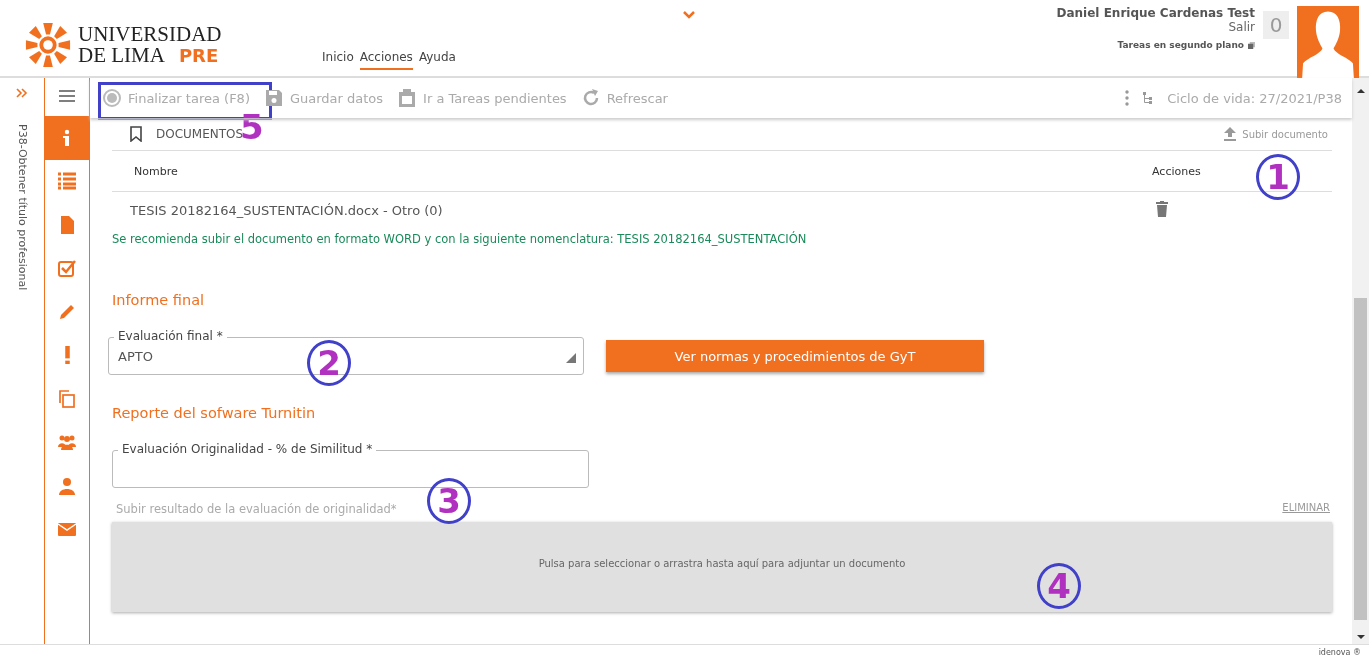 The width and height of the screenshot is (1369, 658). Describe the element at coordinates (1328, 42) in the screenshot. I see `avatar` at that location.